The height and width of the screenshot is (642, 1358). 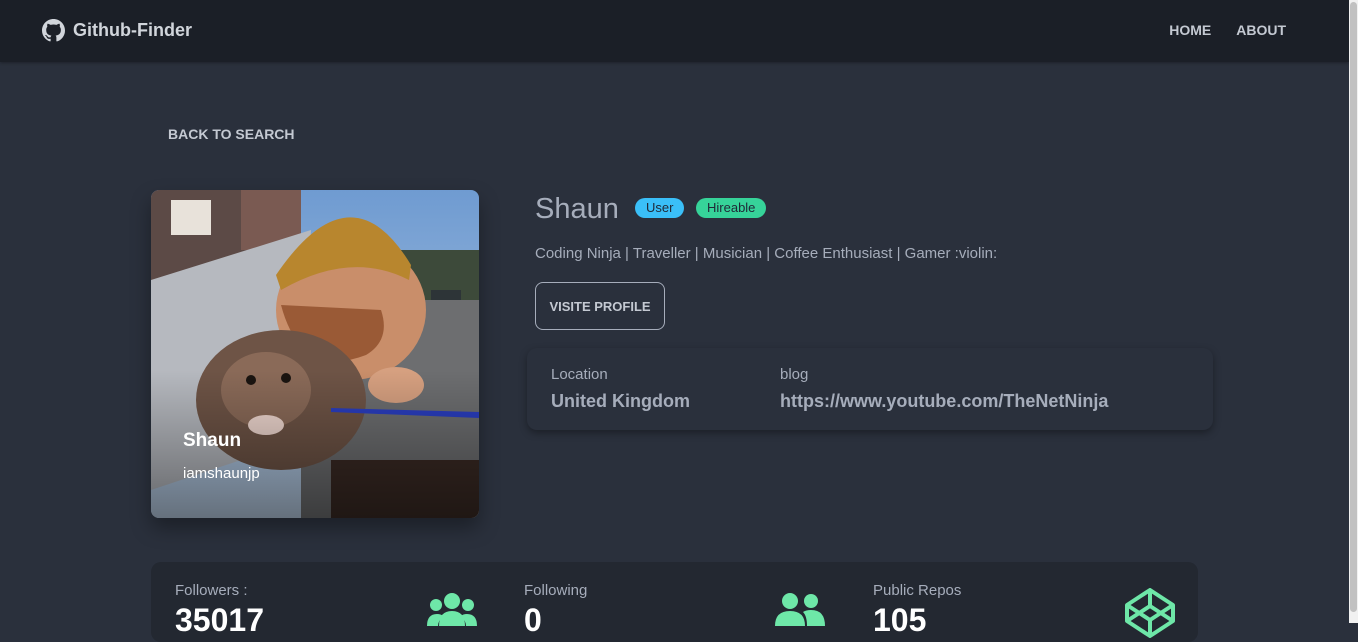 What do you see at coordinates (533, 620) in the screenshot?
I see `following-value: 0` at bounding box center [533, 620].